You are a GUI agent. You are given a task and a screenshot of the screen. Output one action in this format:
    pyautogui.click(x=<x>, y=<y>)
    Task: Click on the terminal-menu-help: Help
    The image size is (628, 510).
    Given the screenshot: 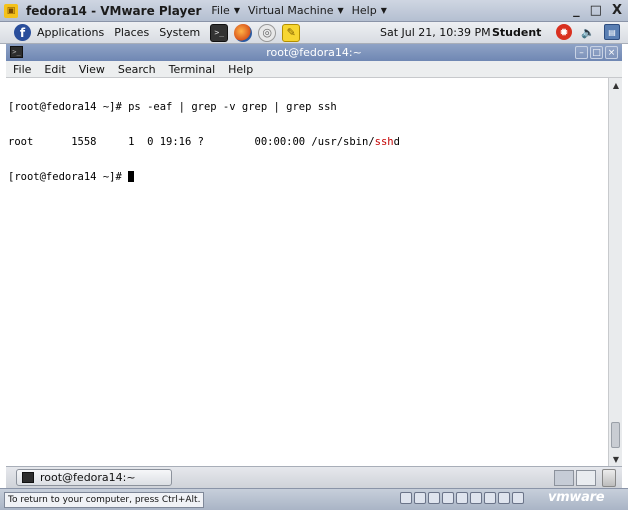 What is the action you would take?
    pyautogui.click(x=240, y=69)
    